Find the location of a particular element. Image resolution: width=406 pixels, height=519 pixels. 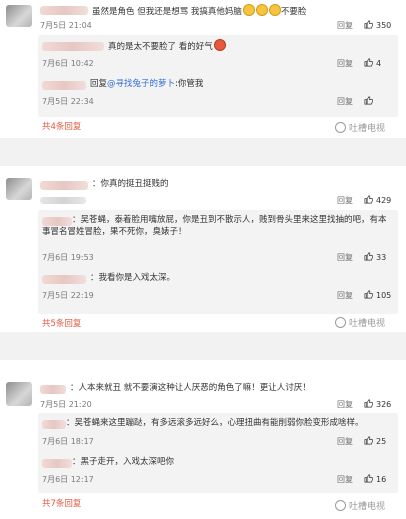

more-replies-link: 共5条回复 is located at coordinates (61, 323).